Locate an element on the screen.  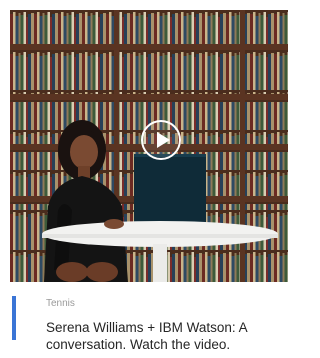
play-button is located at coordinates (161, 140).